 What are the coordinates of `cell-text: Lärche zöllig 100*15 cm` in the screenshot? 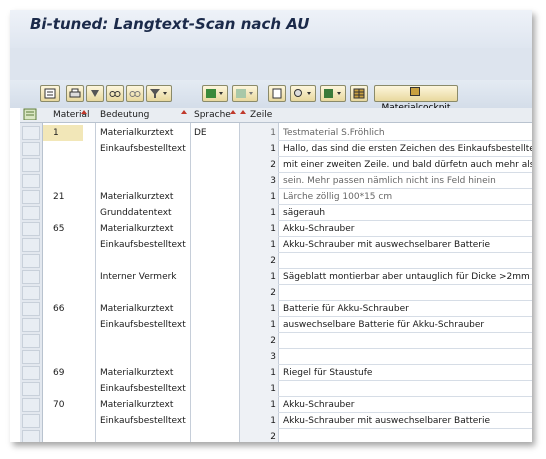 It's located at (407, 197).